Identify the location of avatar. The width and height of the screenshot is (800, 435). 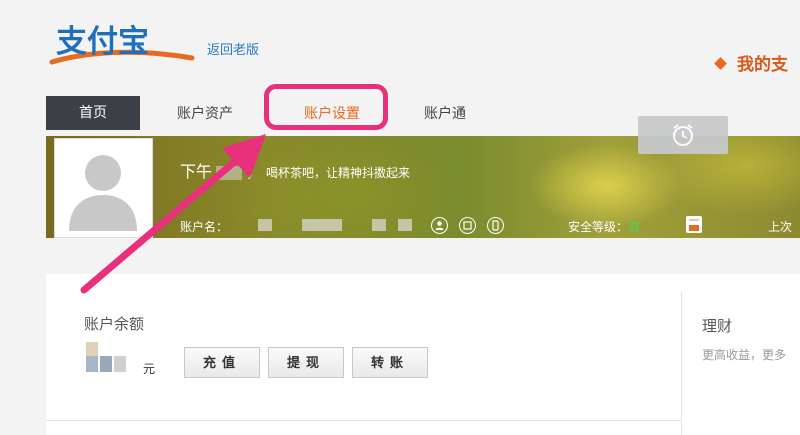
(103, 188).